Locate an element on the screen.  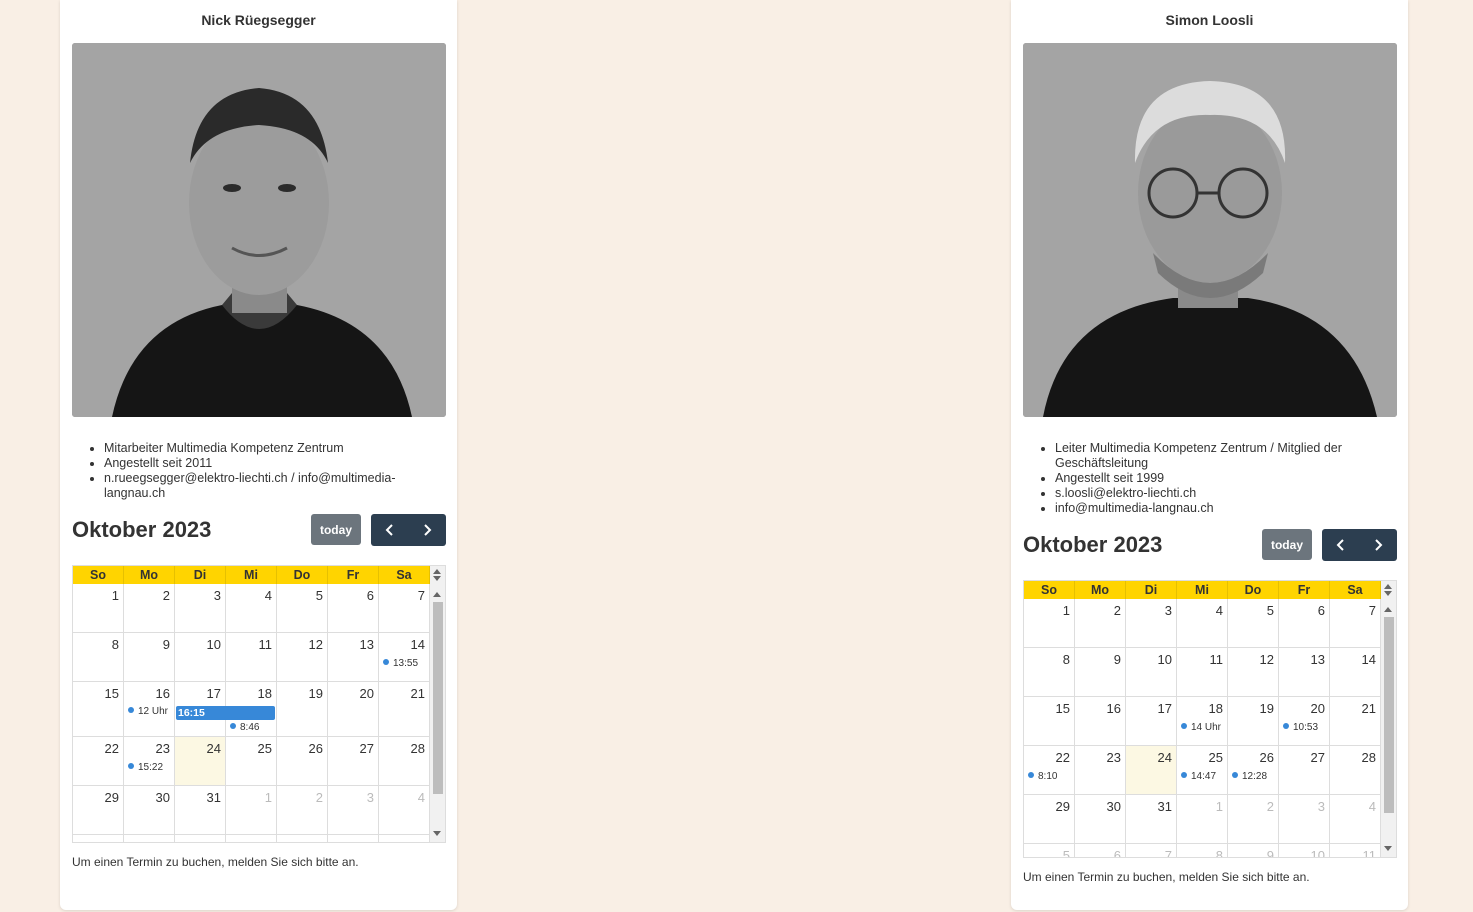
calendar-event: 13:55 is located at coordinates (400, 663).